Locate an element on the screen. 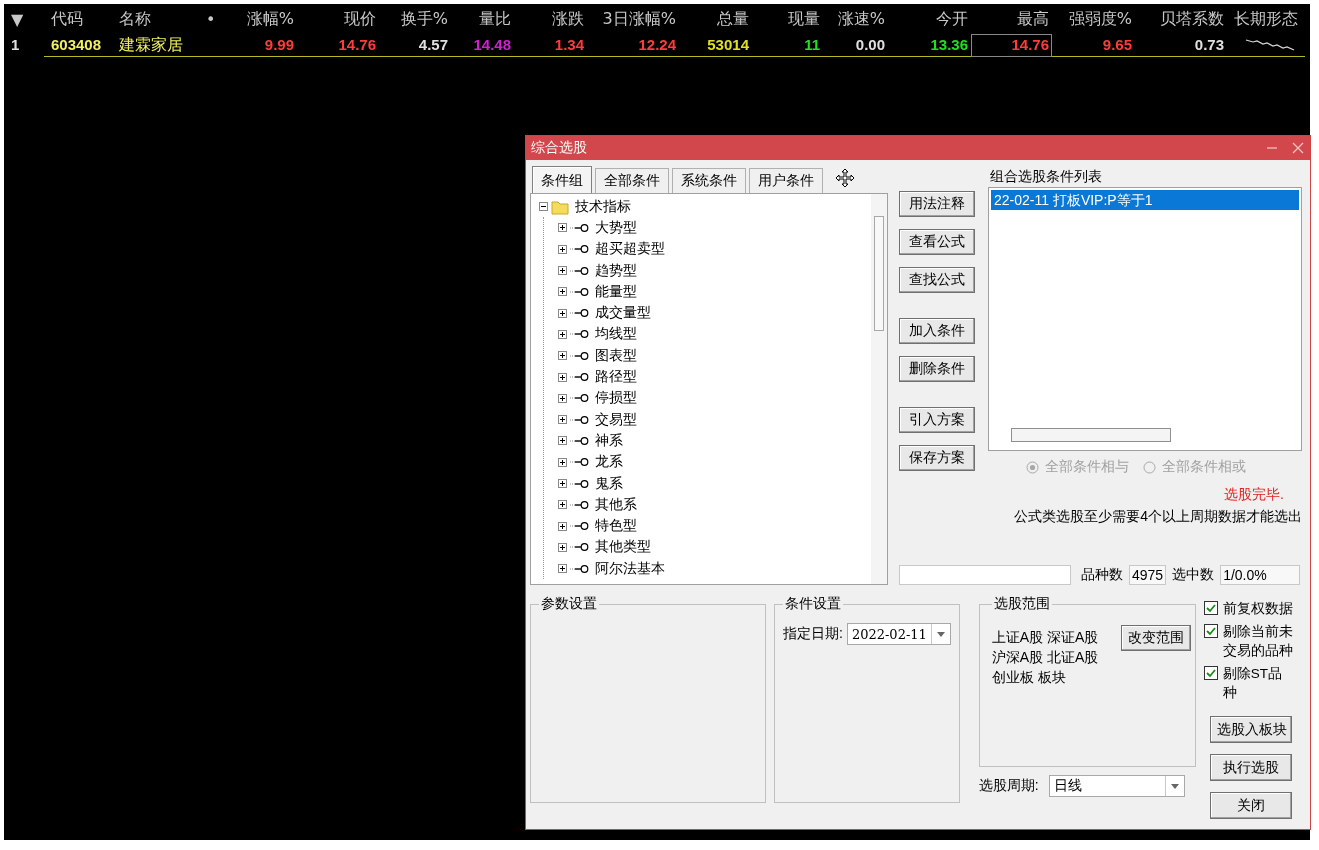 This screenshot has width=1319, height=850. tree-item: 能量型 is located at coordinates (614, 291).